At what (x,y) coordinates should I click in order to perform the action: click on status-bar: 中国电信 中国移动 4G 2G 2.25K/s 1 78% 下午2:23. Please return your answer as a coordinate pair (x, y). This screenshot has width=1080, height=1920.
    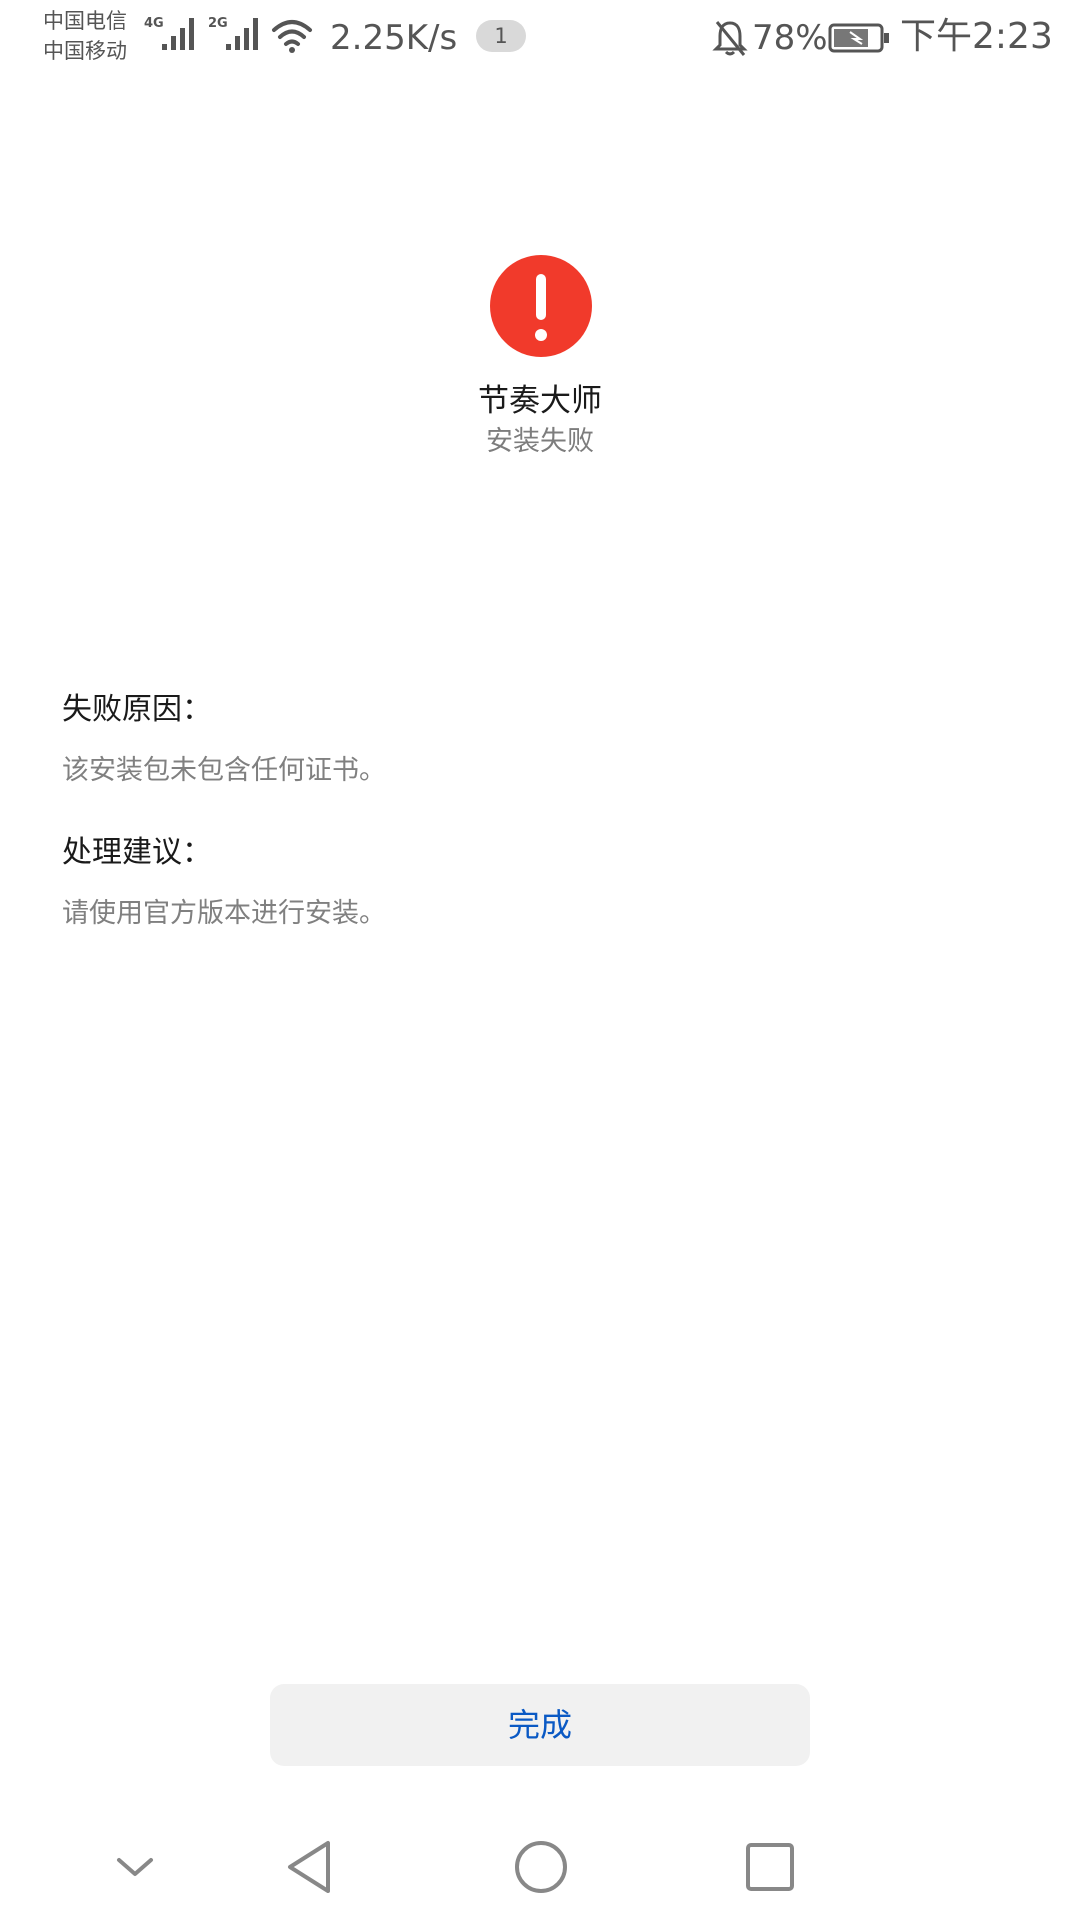
    Looking at the image, I should click on (540, 40).